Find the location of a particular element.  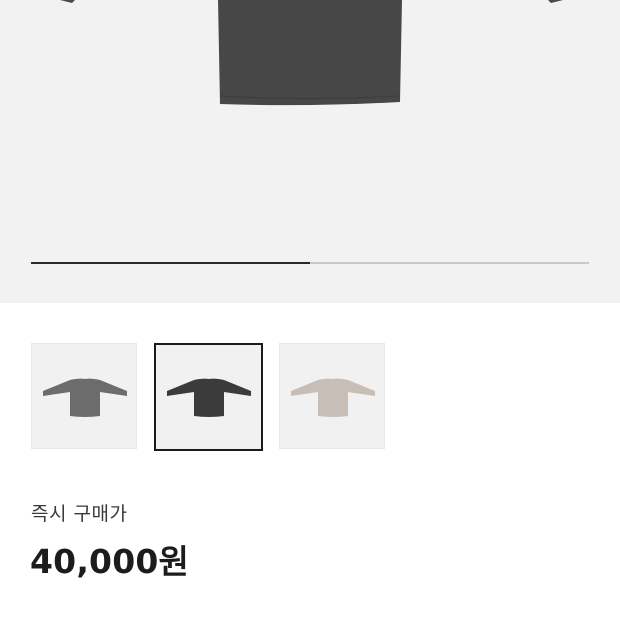

shirt-gray-image is located at coordinates (85, 397).